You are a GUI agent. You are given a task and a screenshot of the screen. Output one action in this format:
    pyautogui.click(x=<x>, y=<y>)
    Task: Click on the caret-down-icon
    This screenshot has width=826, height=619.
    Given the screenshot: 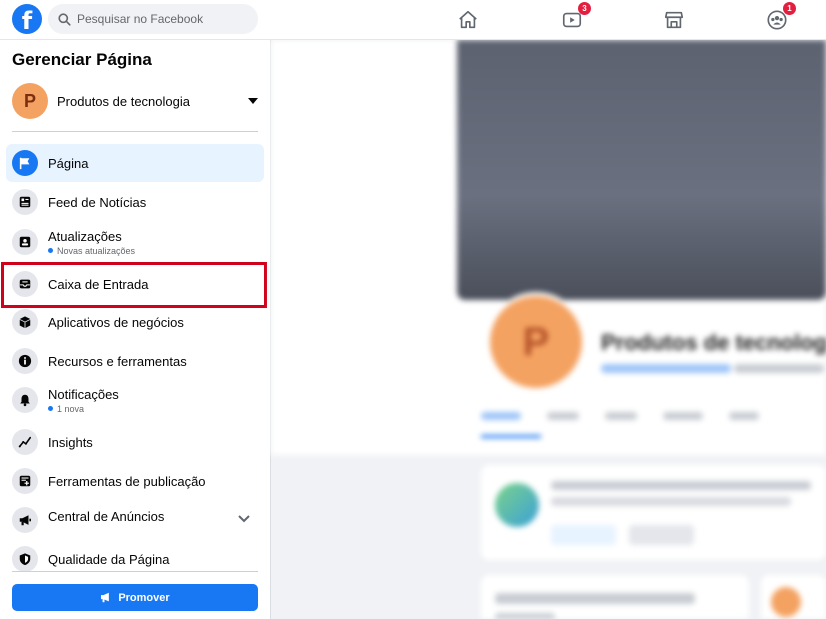 What is the action you would take?
    pyautogui.click(x=253, y=101)
    